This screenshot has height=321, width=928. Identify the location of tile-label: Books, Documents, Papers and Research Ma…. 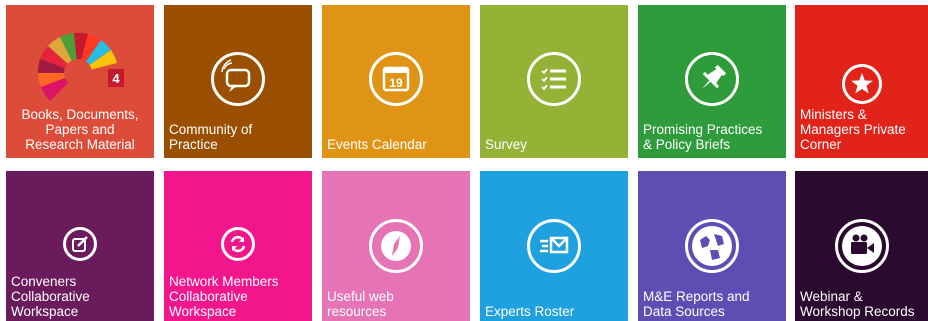
(80, 129).